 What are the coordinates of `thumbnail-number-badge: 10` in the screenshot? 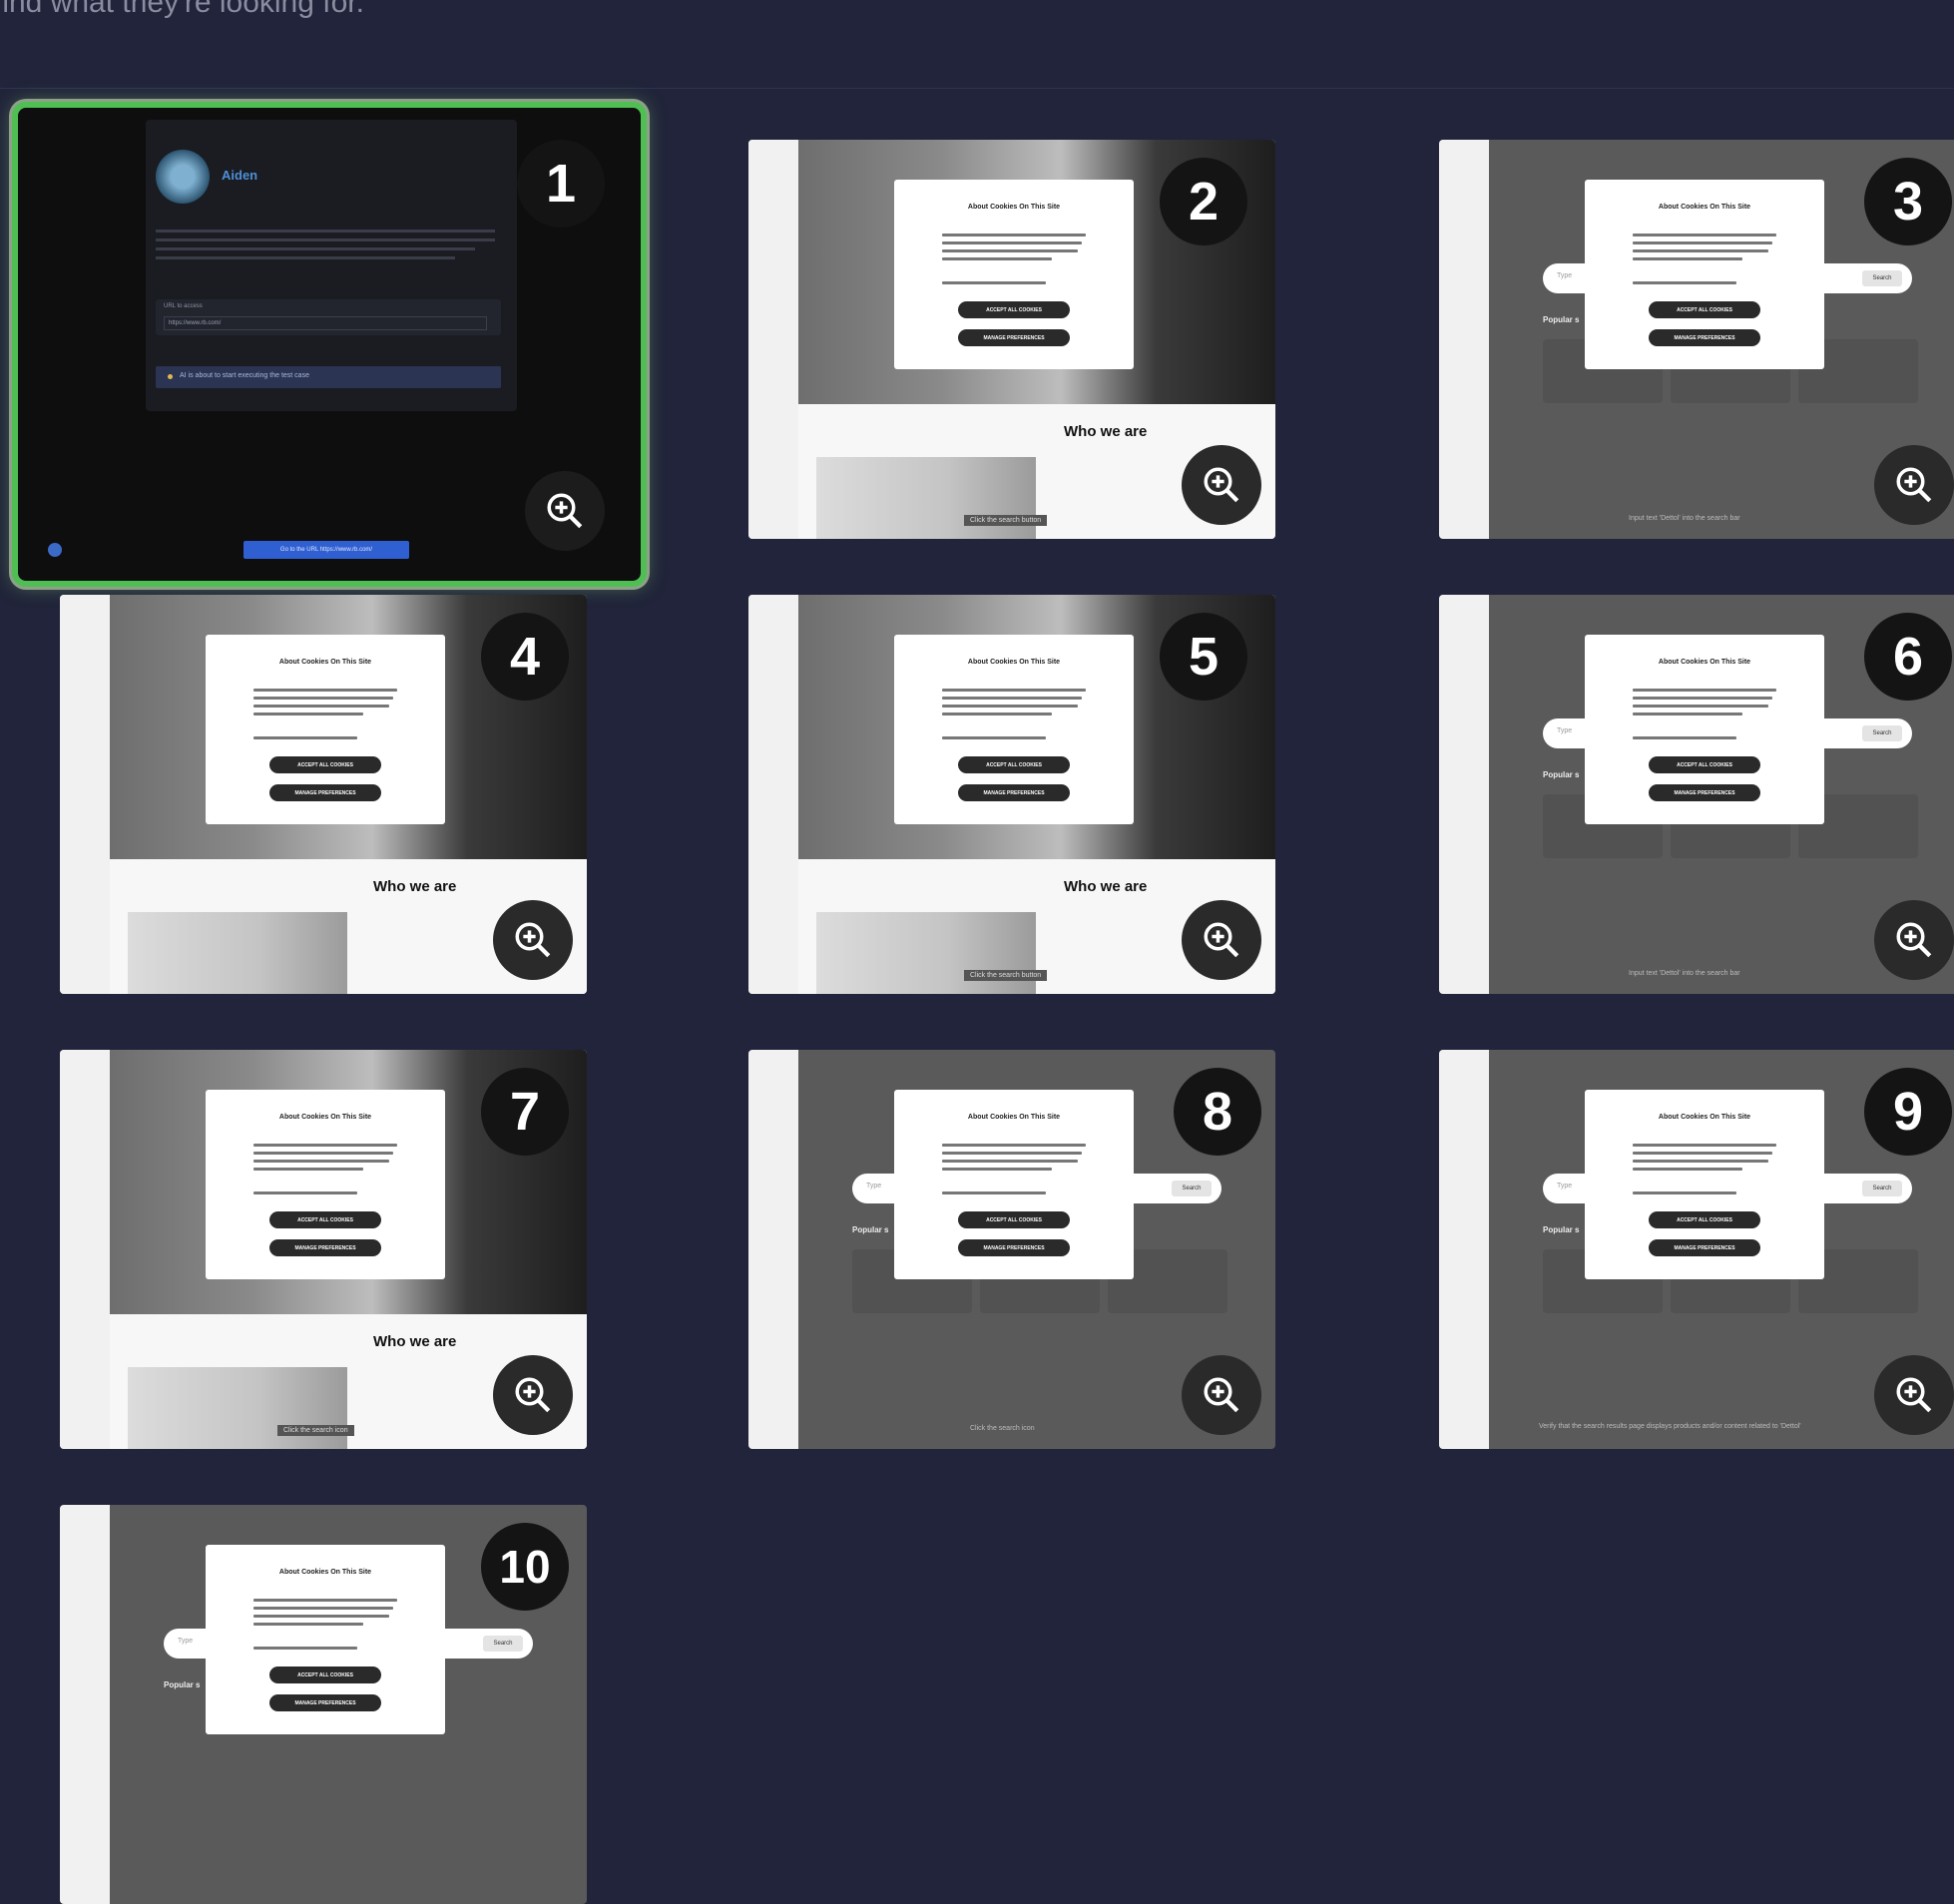 It's located at (525, 1567).